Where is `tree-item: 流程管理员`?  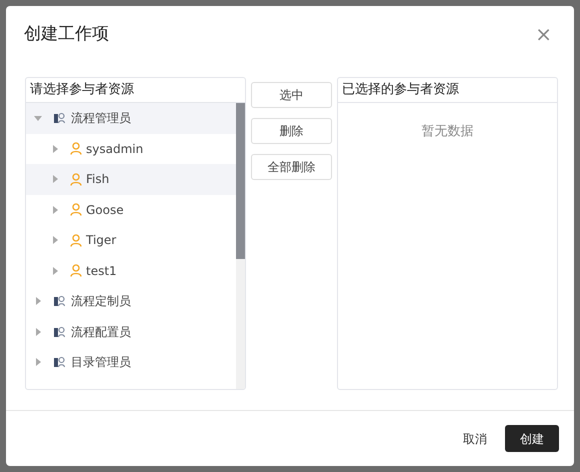
tree-item: 流程管理员 is located at coordinates (131, 118).